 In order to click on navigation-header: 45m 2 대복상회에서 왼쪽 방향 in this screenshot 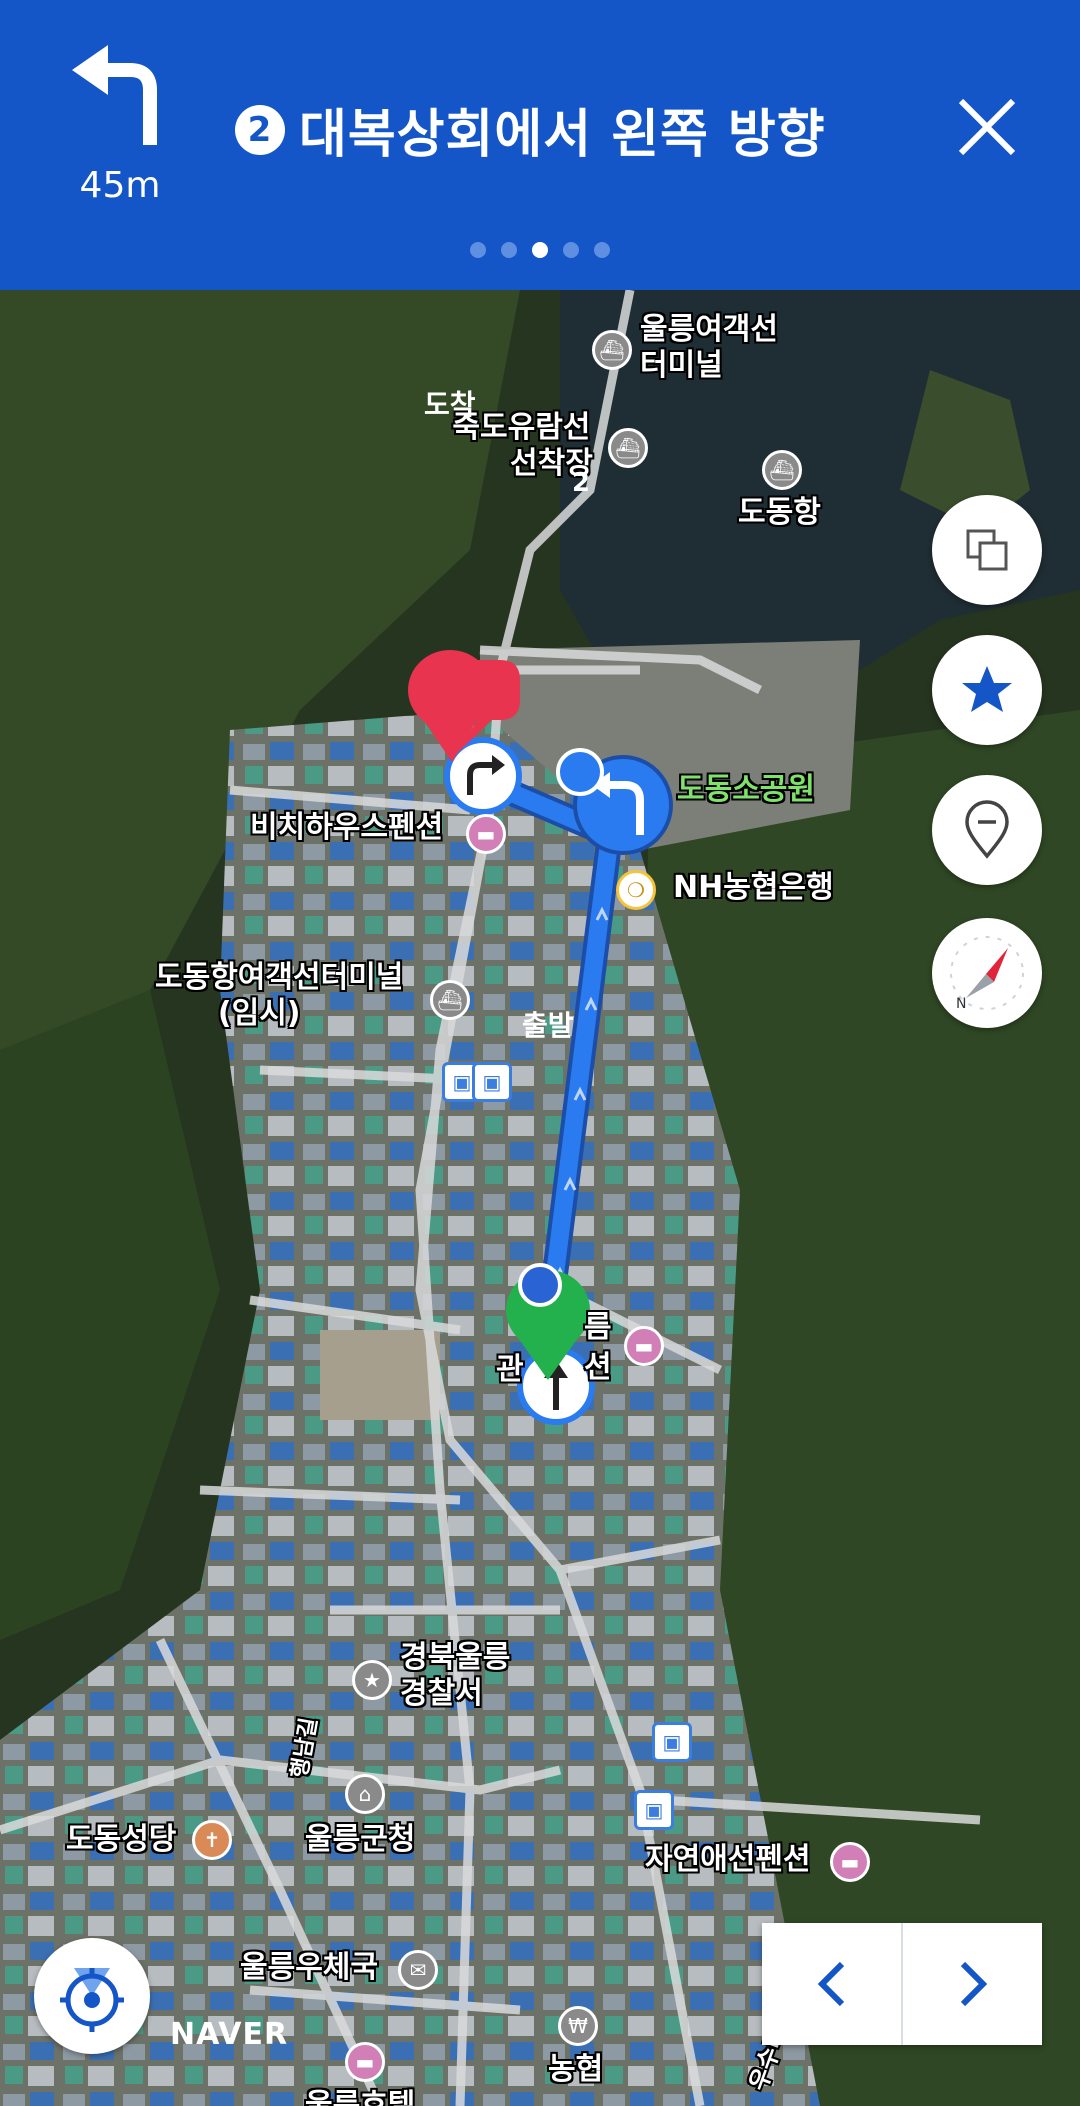, I will do `click(540, 145)`.